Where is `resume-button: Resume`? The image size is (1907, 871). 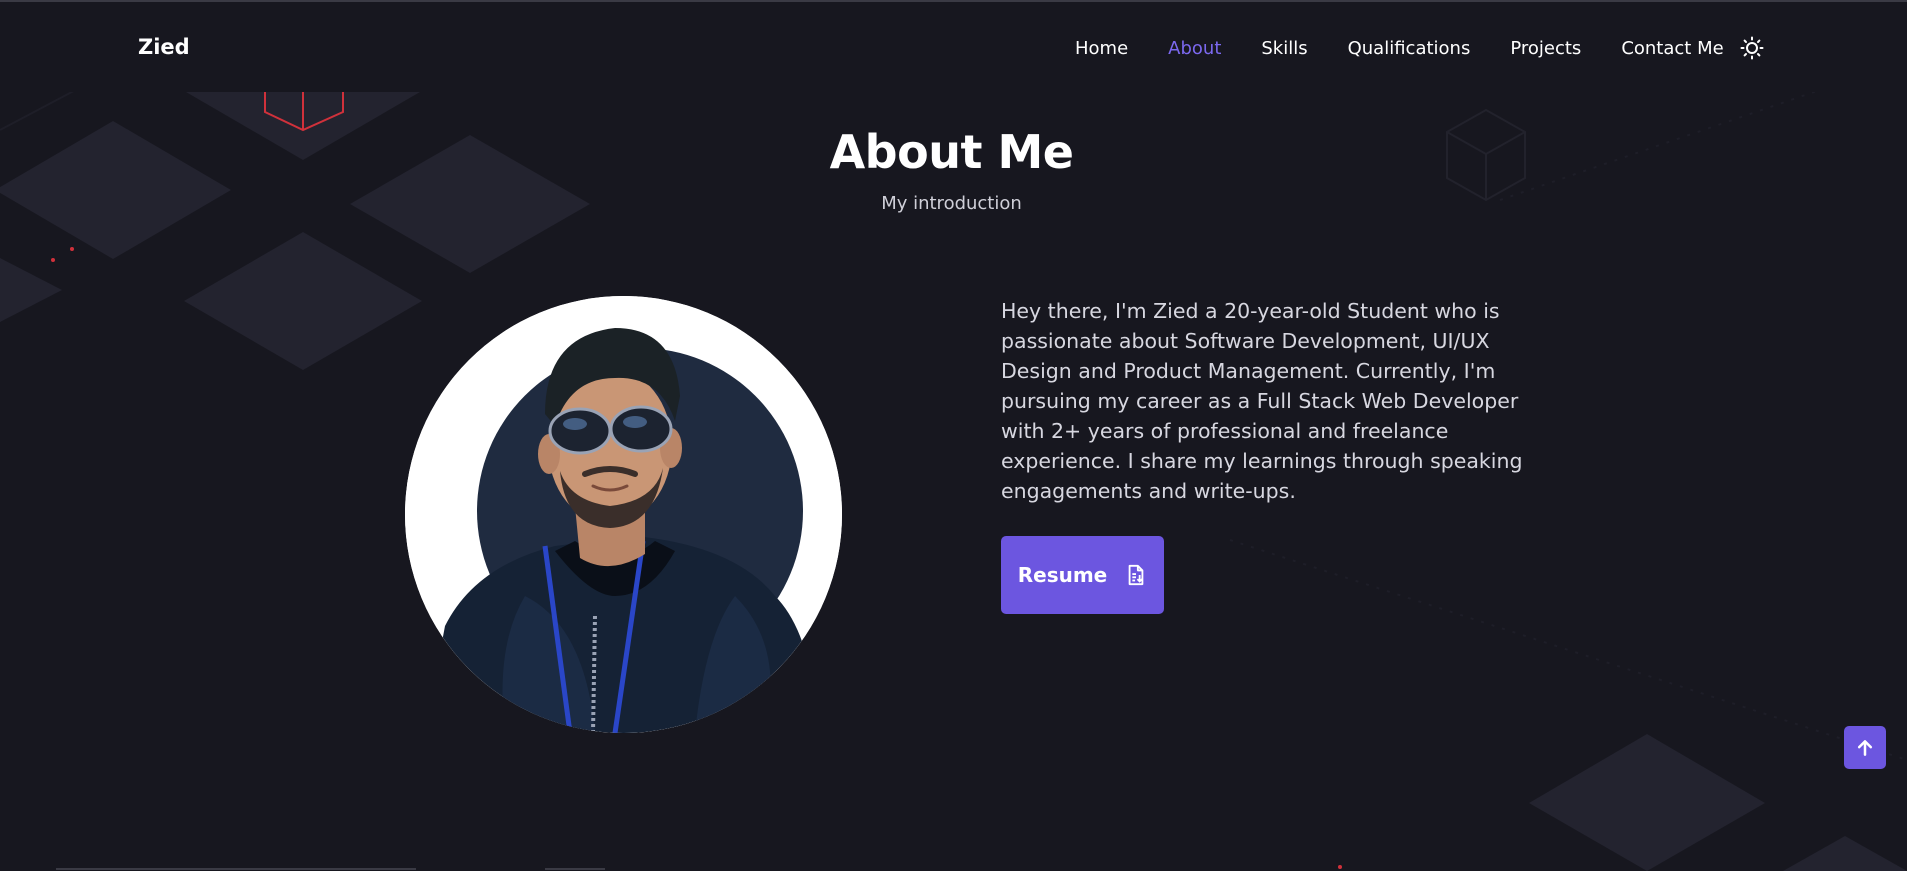
resume-button: Resume is located at coordinates (1082, 575).